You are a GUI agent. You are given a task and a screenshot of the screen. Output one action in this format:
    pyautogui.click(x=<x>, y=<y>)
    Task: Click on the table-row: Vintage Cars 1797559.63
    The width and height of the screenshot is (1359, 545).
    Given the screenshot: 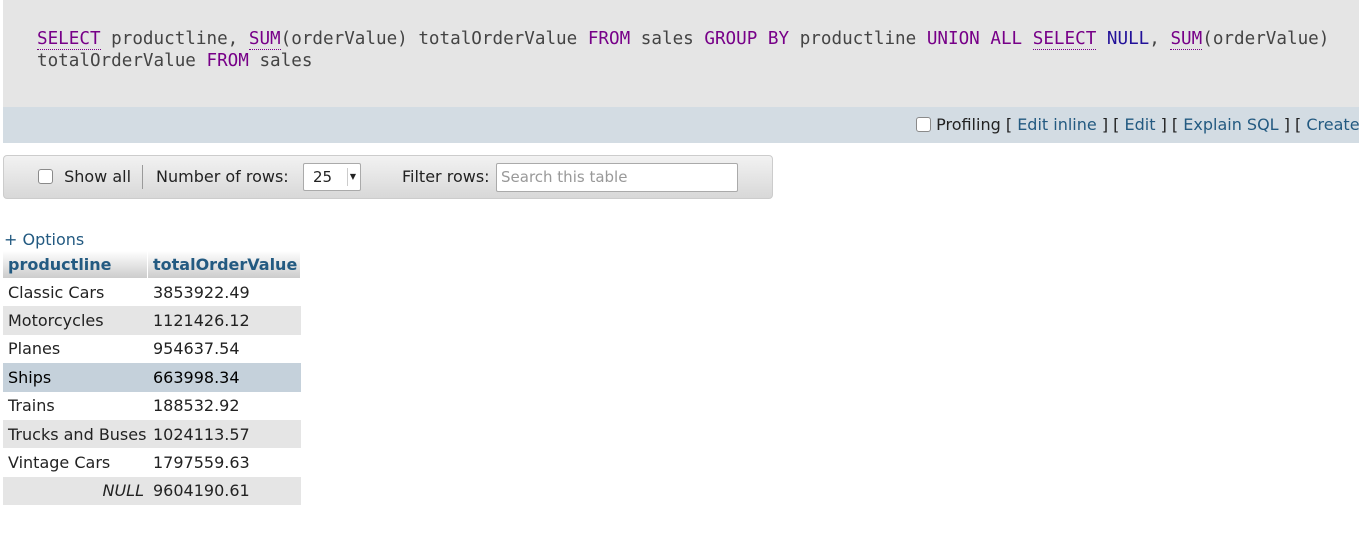 What is the action you would take?
    pyautogui.click(x=152, y=462)
    